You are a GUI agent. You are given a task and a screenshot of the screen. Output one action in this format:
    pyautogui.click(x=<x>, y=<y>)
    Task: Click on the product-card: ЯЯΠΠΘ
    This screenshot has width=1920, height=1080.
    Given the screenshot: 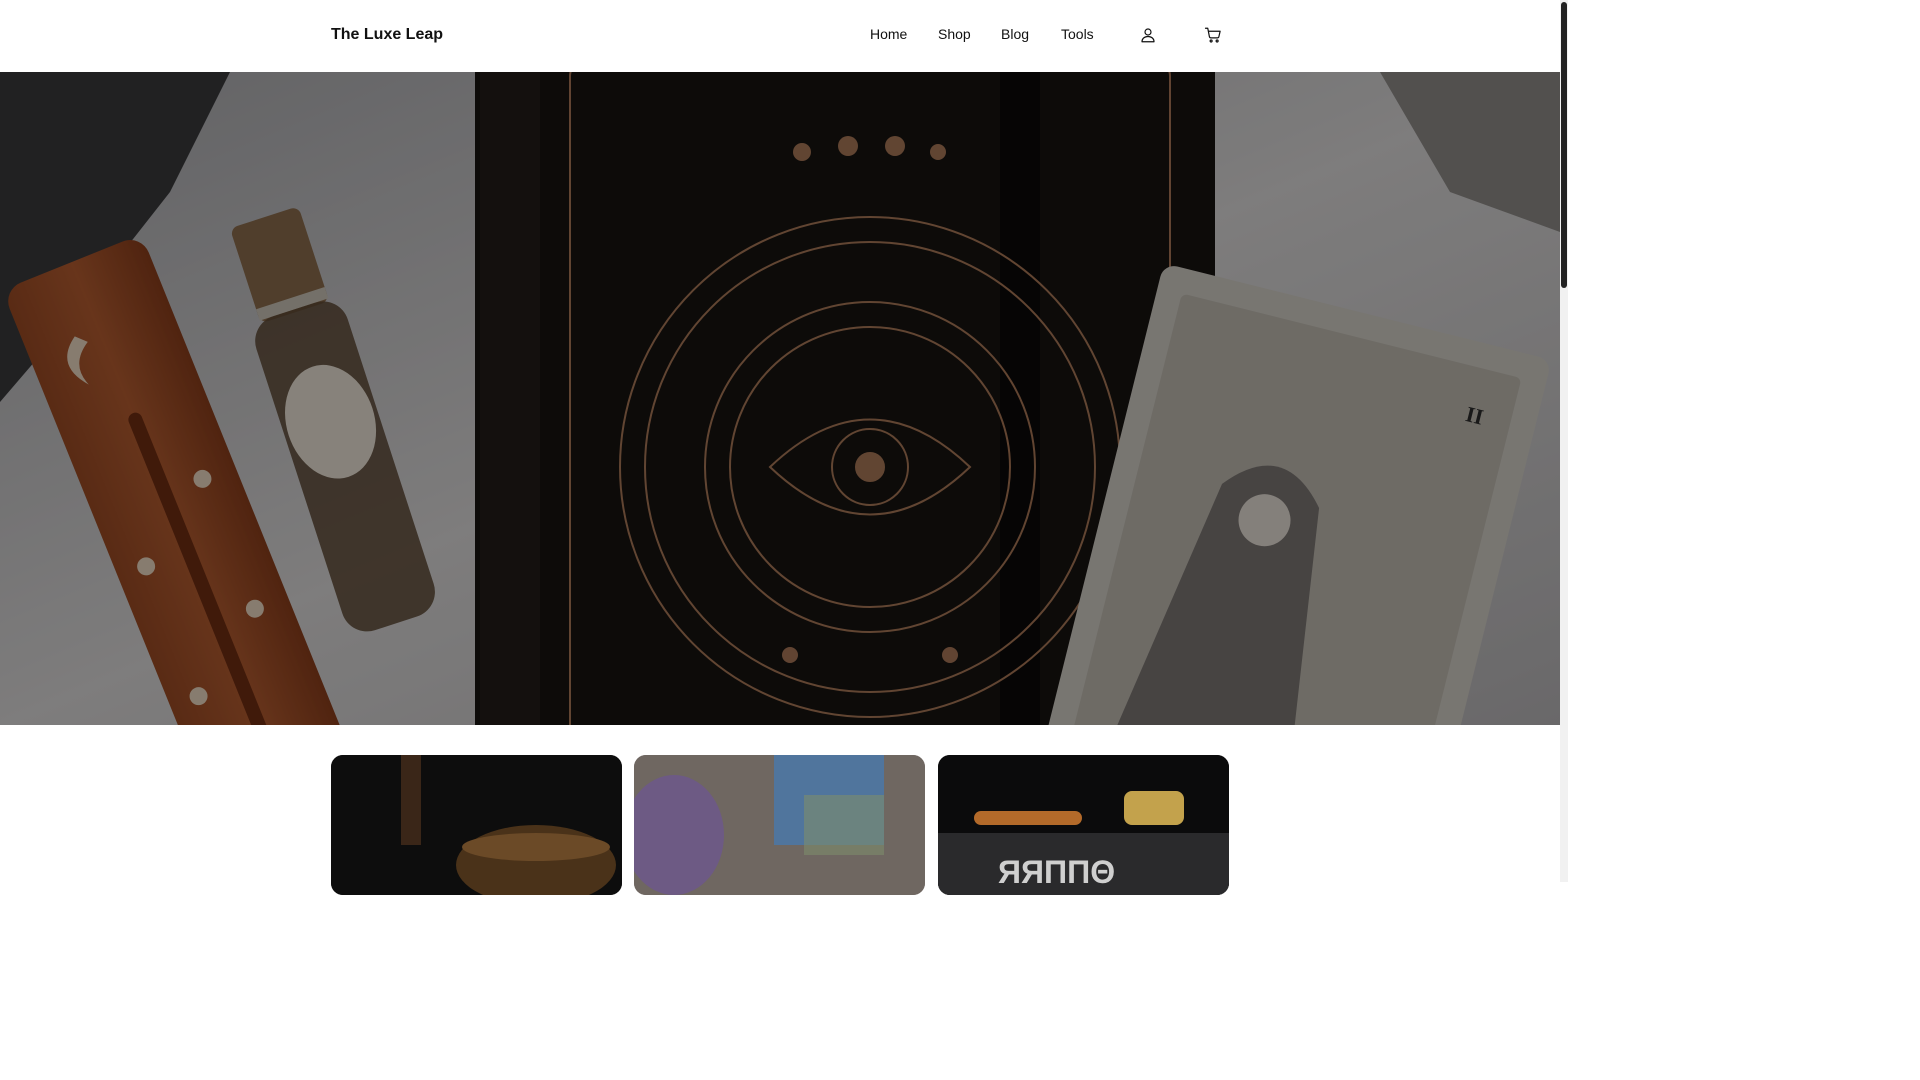 What is the action you would take?
    pyautogui.click(x=1083, y=825)
    